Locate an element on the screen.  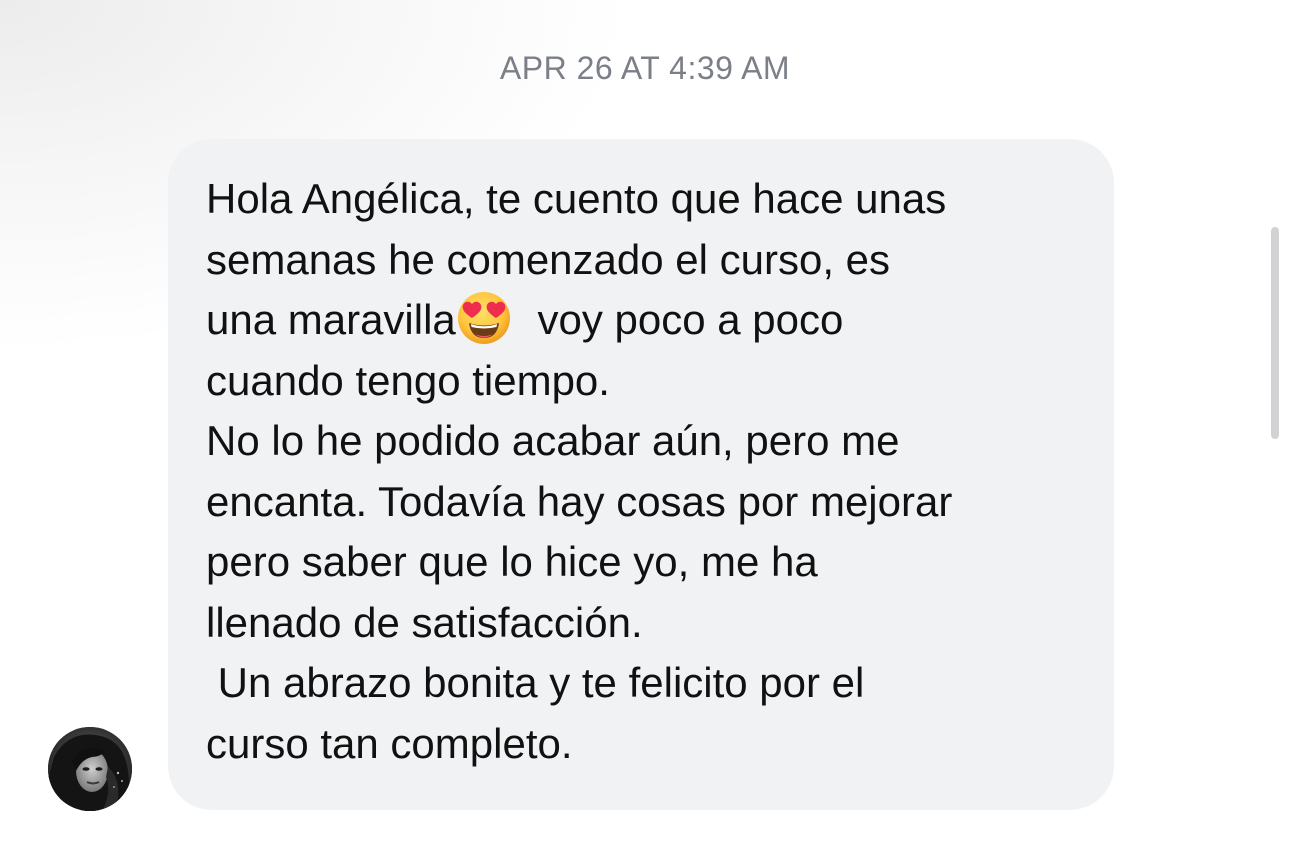
message-line: llenado de satisfacción. is located at coordinates (424, 622).